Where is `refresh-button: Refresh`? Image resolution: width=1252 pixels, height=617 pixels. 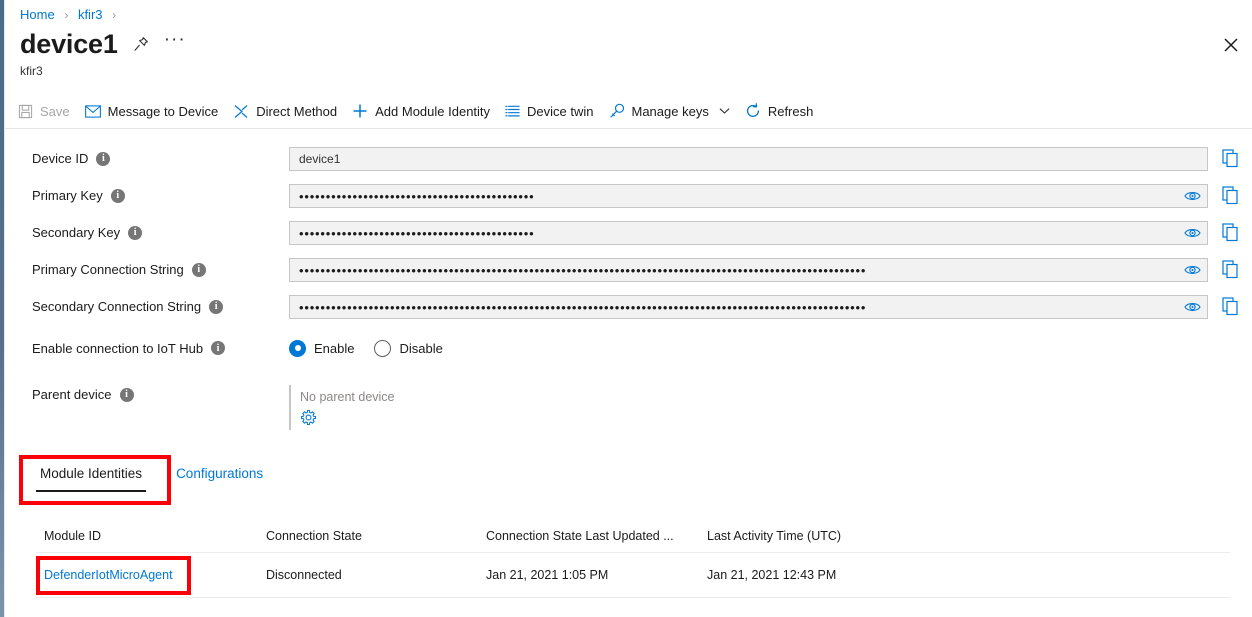 refresh-button: Refresh is located at coordinates (782, 111).